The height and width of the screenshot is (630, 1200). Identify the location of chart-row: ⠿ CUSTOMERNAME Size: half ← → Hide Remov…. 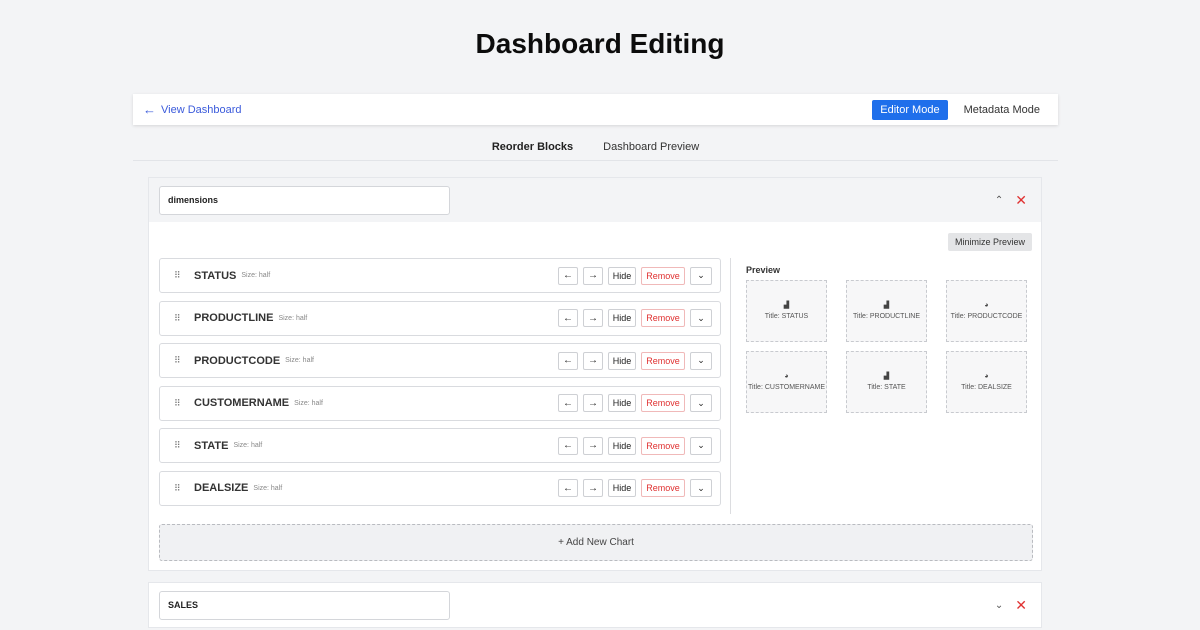
(440, 403).